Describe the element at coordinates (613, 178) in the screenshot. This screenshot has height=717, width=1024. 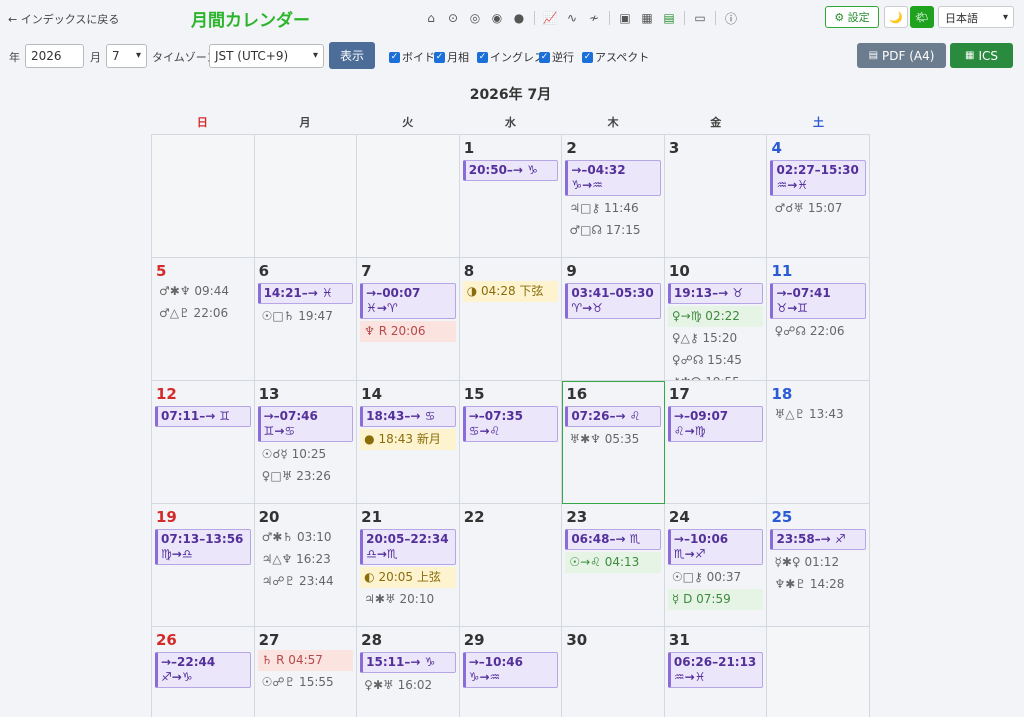
I see `void-period-badge: →–04:32 ♑→♒` at that location.